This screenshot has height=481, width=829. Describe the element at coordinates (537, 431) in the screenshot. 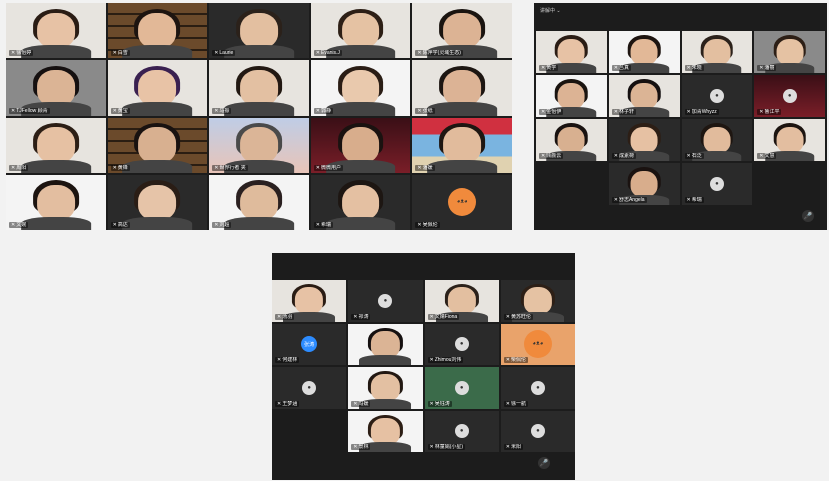

I see `participant-tile: ● ✕米阳` at that location.